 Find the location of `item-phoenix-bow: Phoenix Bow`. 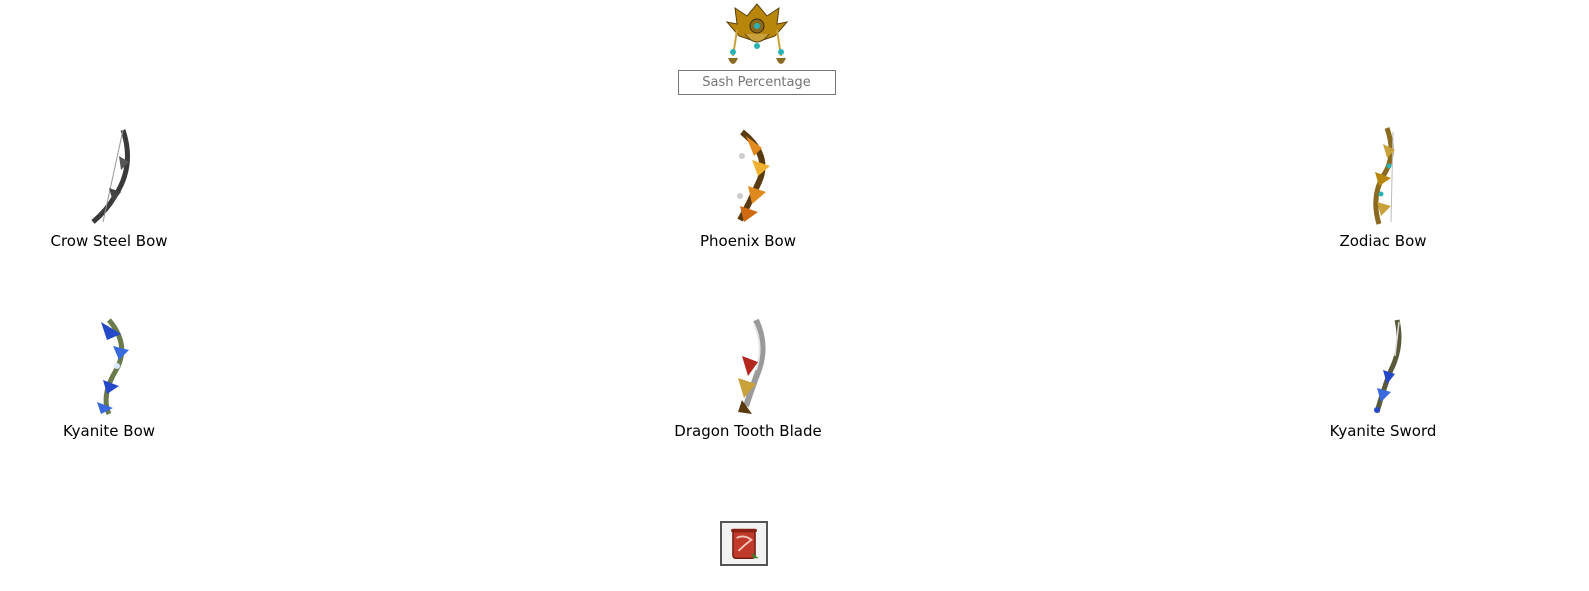

item-phoenix-bow: Phoenix Bow is located at coordinates (748, 188).